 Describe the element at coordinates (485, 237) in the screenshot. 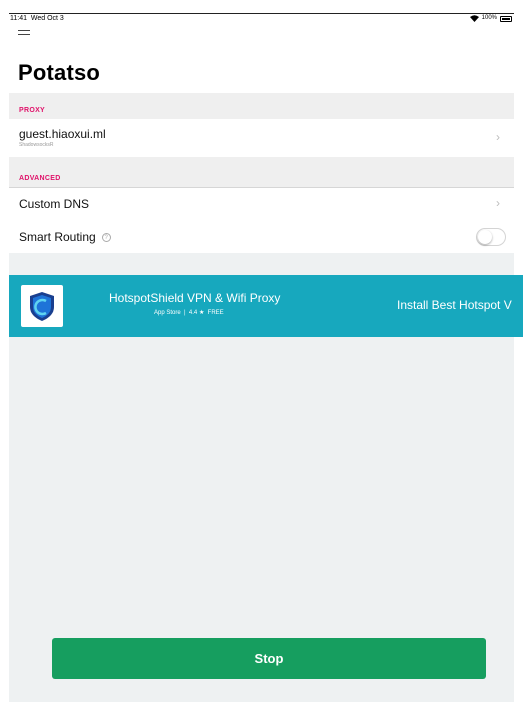

I see `toggle-knob` at that location.